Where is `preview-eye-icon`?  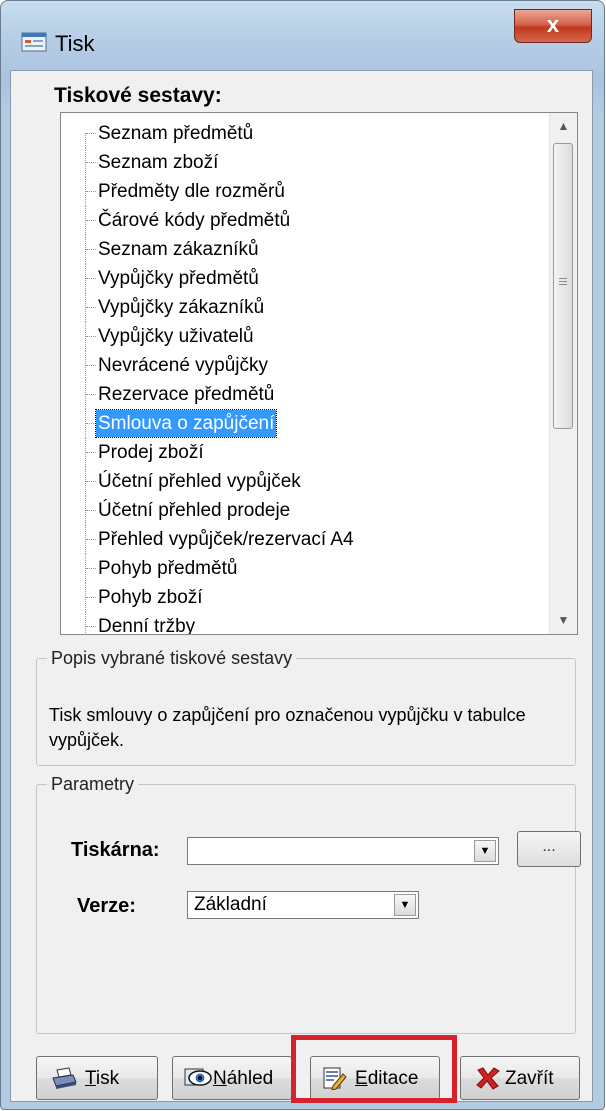
preview-eye-icon is located at coordinates (198, 1077).